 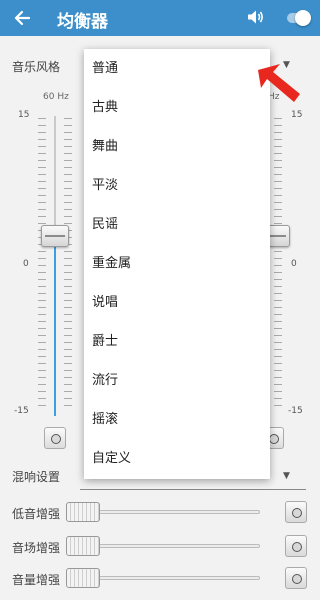 I want to click on tick-marks-left-b, so click(x=68, y=265).